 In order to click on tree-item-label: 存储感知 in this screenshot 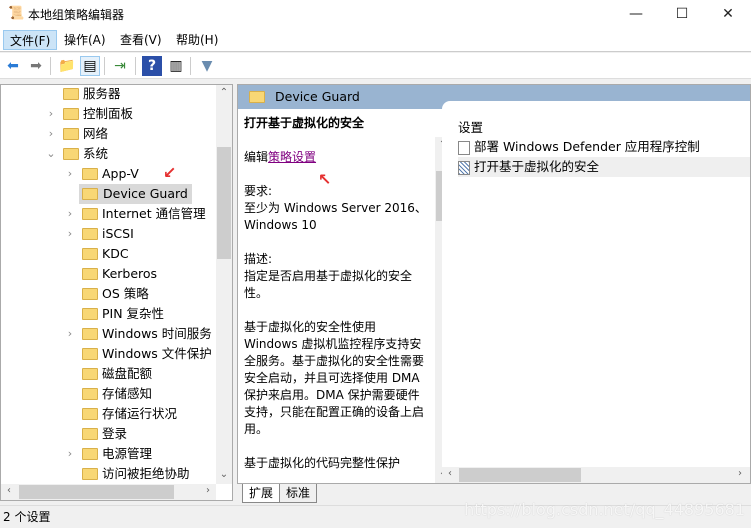, I will do `click(127, 393)`.